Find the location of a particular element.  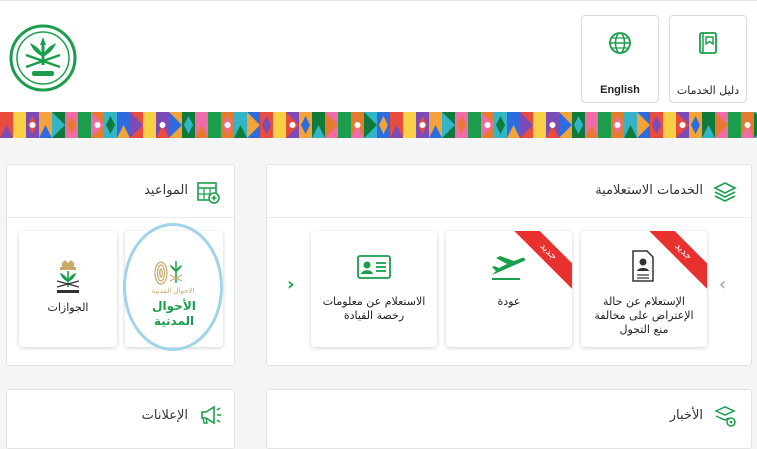

saudi-emblem-icon is located at coordinates (43, 58).